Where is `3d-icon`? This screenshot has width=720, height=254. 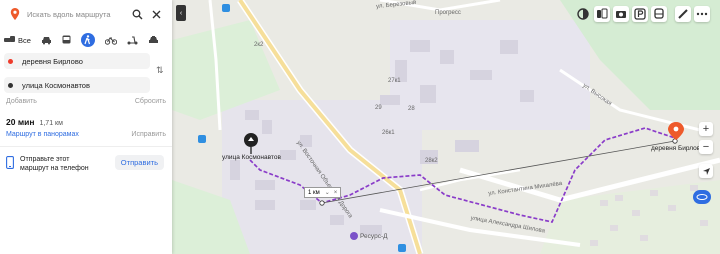
3d-icon is located at coordinates (702, 197).